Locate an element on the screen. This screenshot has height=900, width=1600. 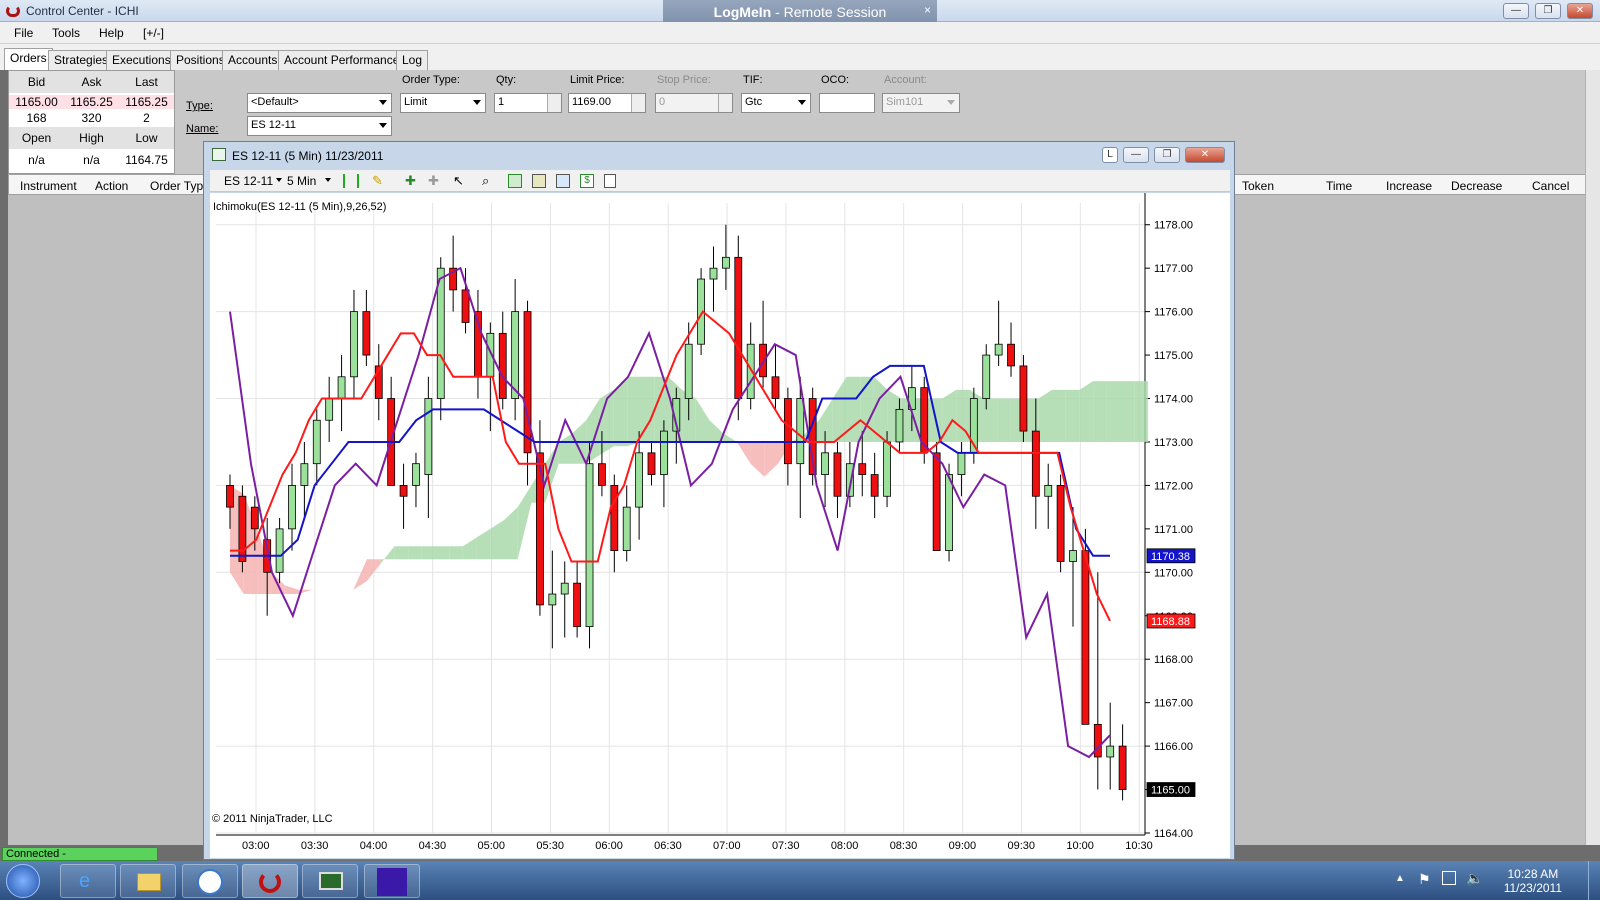
system-clock: 10:28 AM 11/23/2011 is located at coordinates (1533, 881).